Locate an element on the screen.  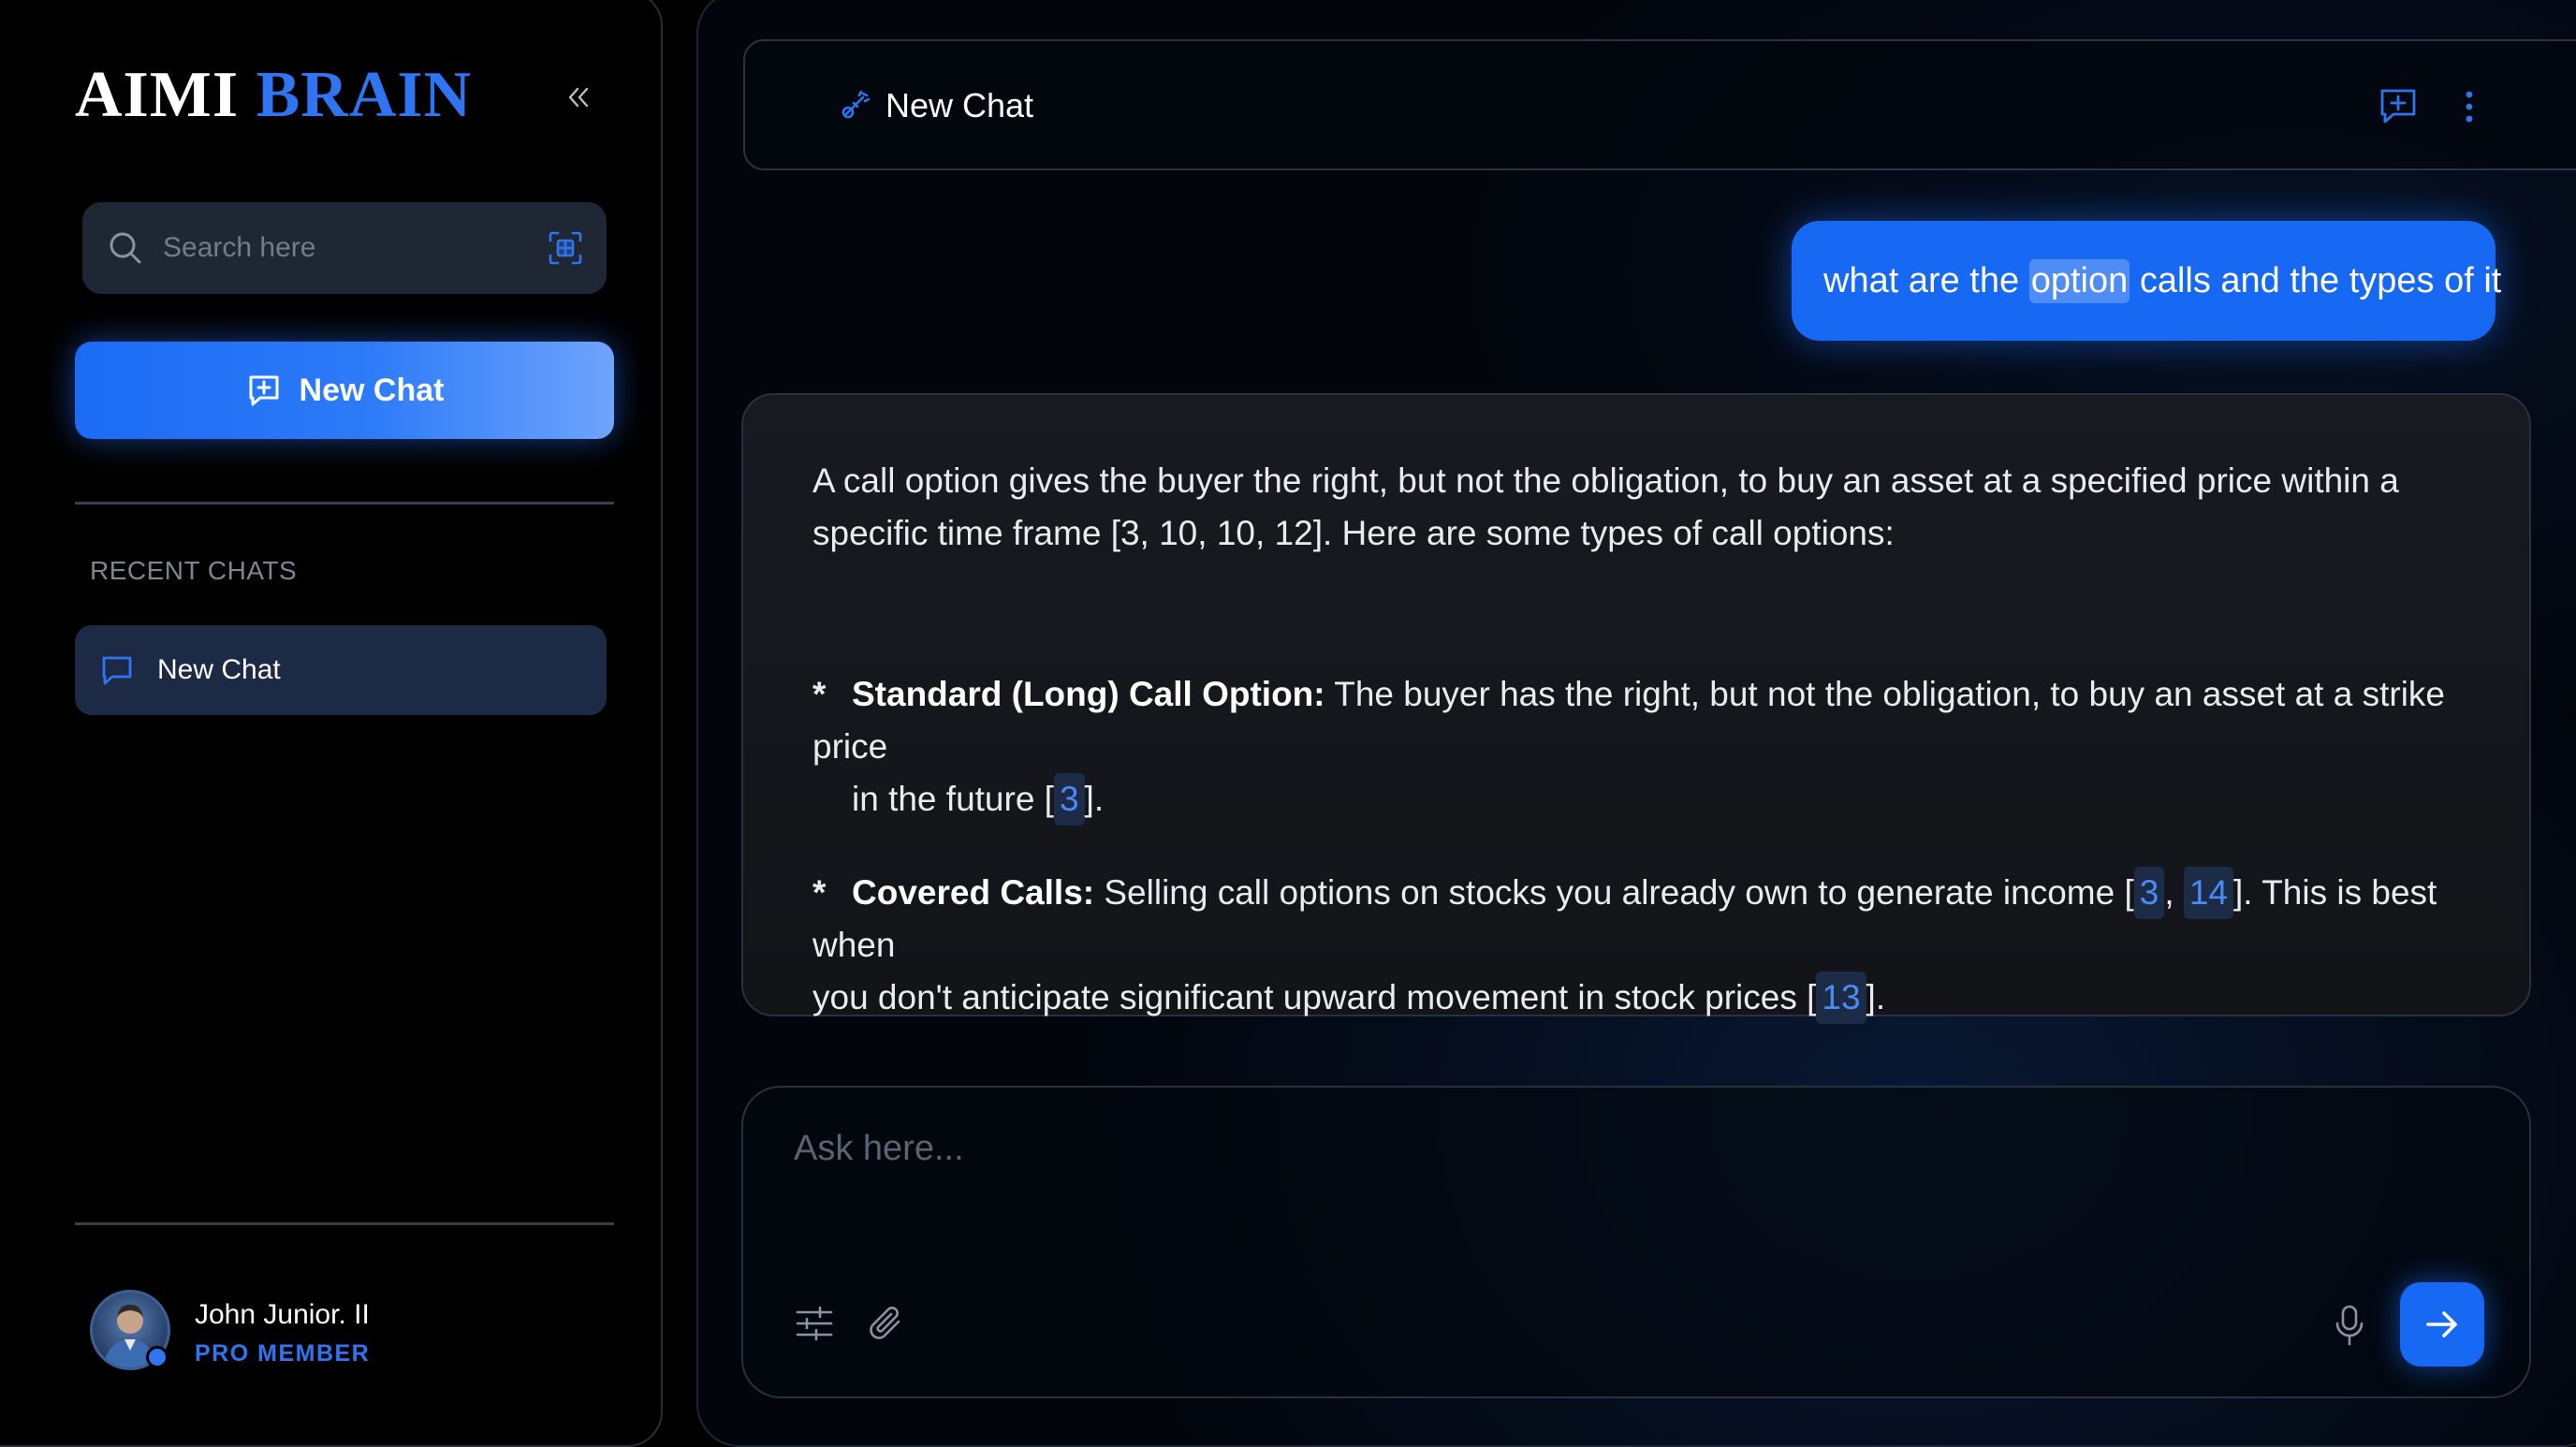
scan-icon is located at coordinates (565, 248).